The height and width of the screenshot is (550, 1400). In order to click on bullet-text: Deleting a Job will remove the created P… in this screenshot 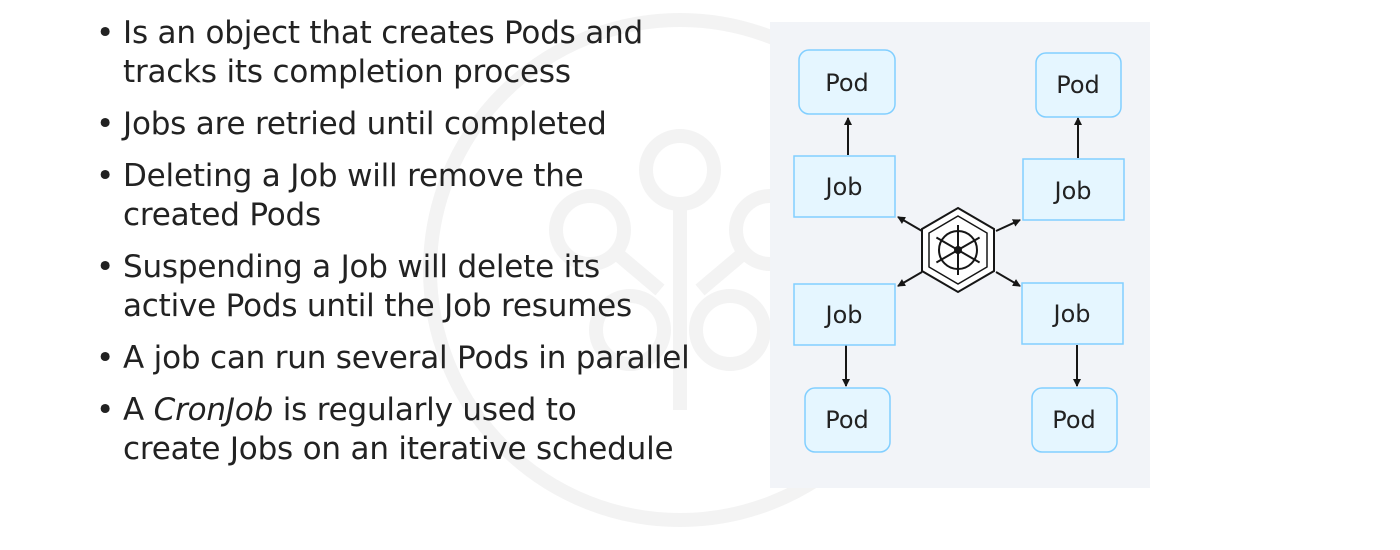, I will do `click(439, 196)`.